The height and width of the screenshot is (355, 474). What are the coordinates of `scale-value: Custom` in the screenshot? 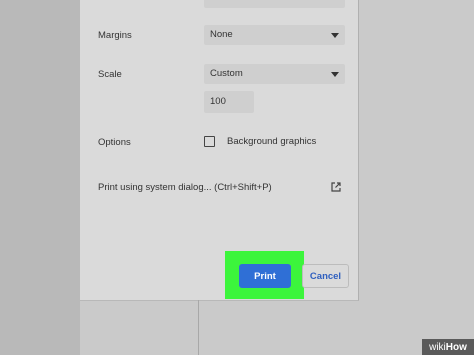 It's located at (226, 73).